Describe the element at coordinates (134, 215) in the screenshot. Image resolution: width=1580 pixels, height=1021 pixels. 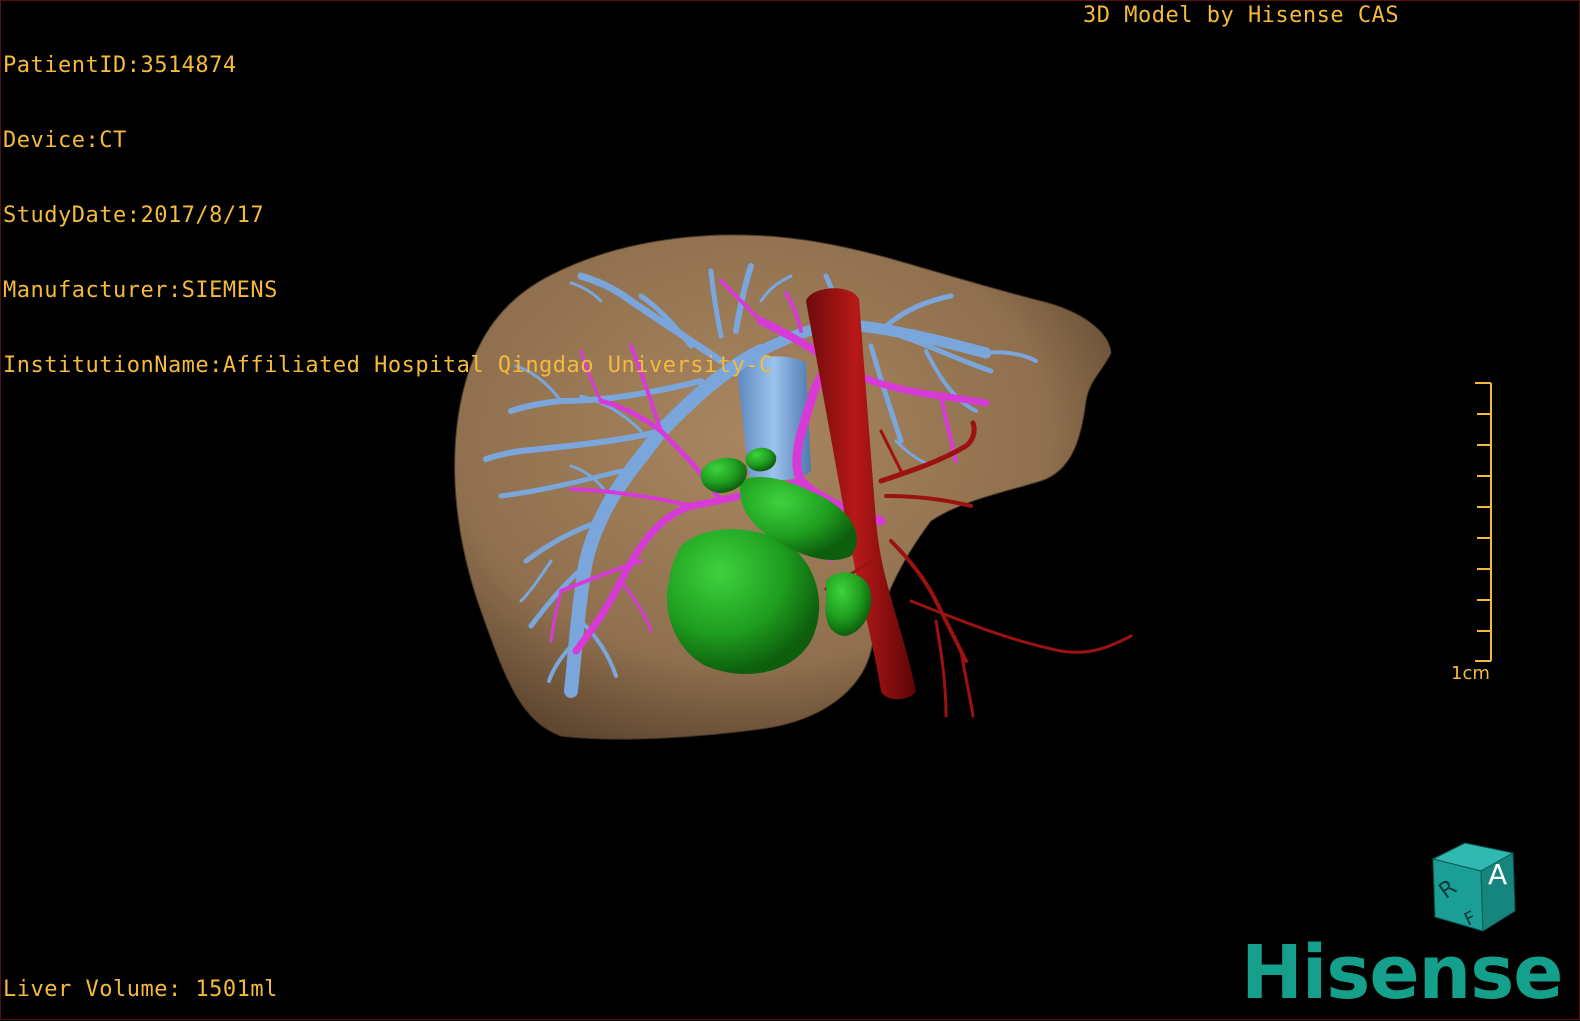
I see `study-date-text: StudyDate:2017/8/17` at that location.